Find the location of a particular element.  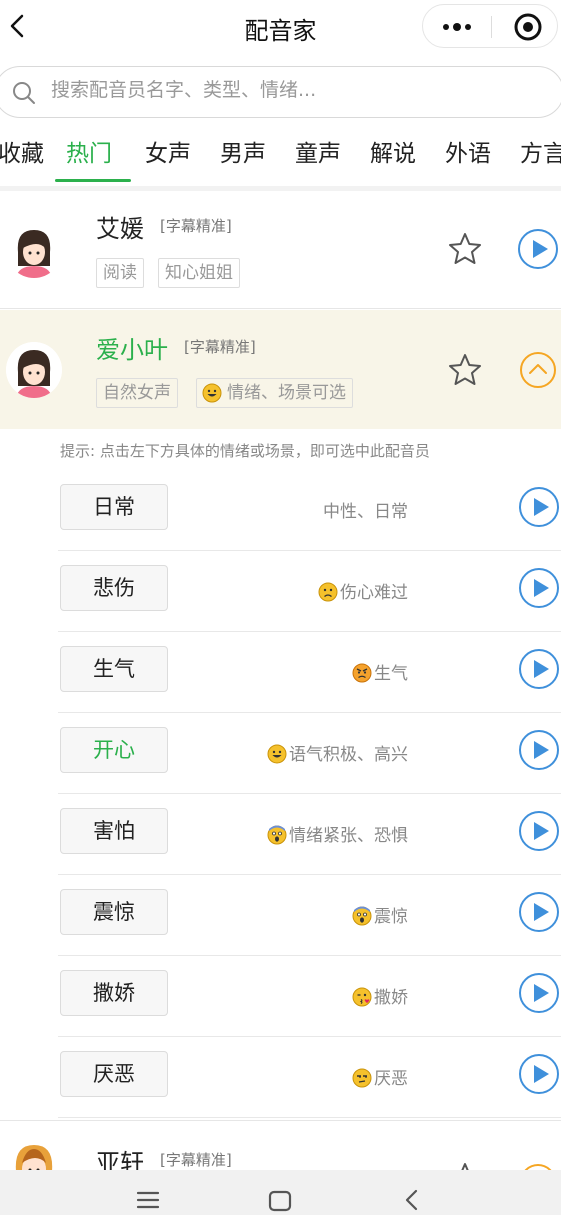

active-tab-indicator is located at coordinates (93, 180).